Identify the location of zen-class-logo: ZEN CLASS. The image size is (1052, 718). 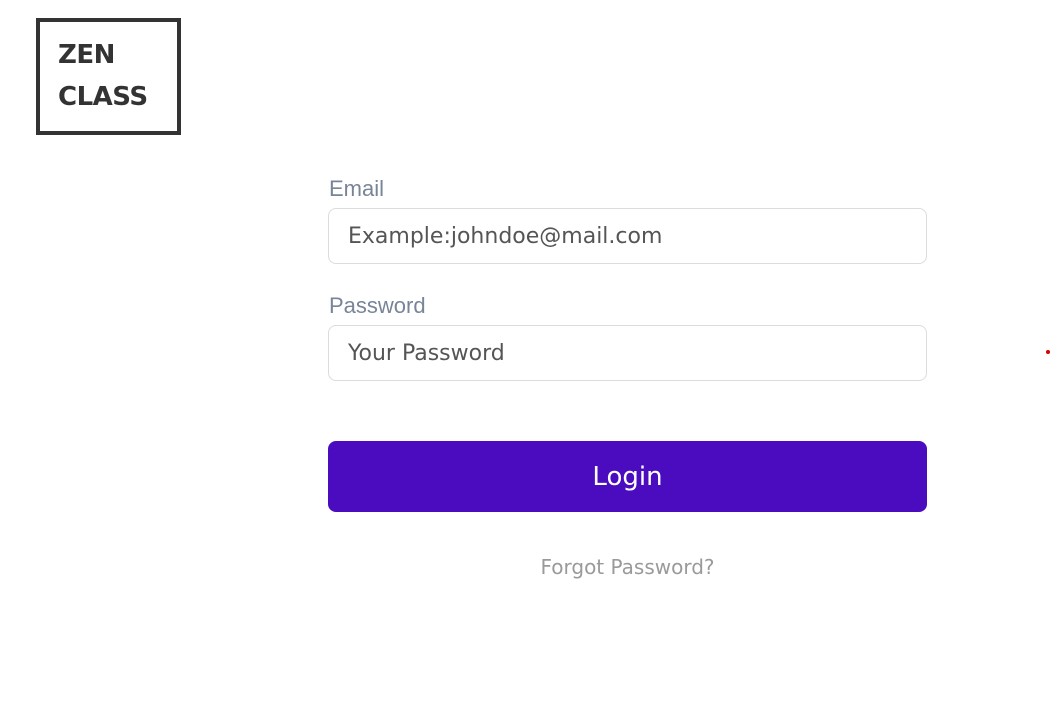
(108, 76).